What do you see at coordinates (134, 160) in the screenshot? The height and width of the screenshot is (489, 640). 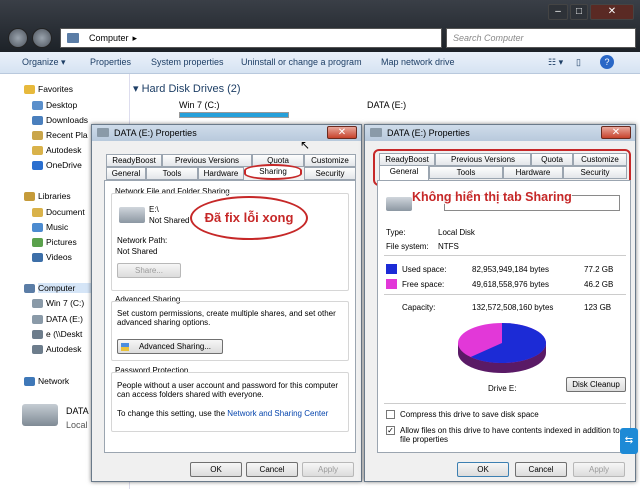 I see `tab-readyboost: ReadyBoost` at bounding box center [134, 160].